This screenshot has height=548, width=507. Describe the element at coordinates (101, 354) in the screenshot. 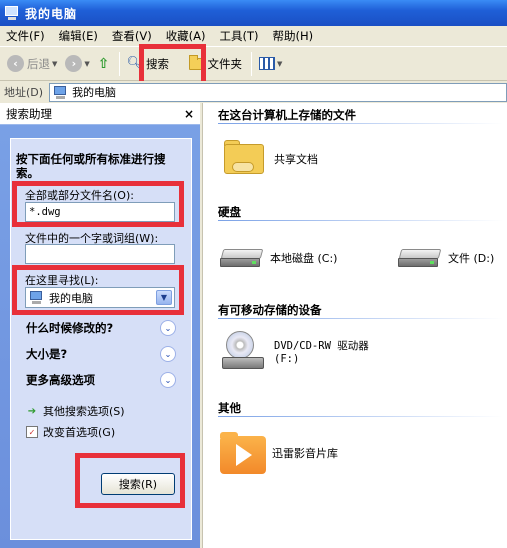

I see `size-toggle: 大小是? ⌄` at that location.